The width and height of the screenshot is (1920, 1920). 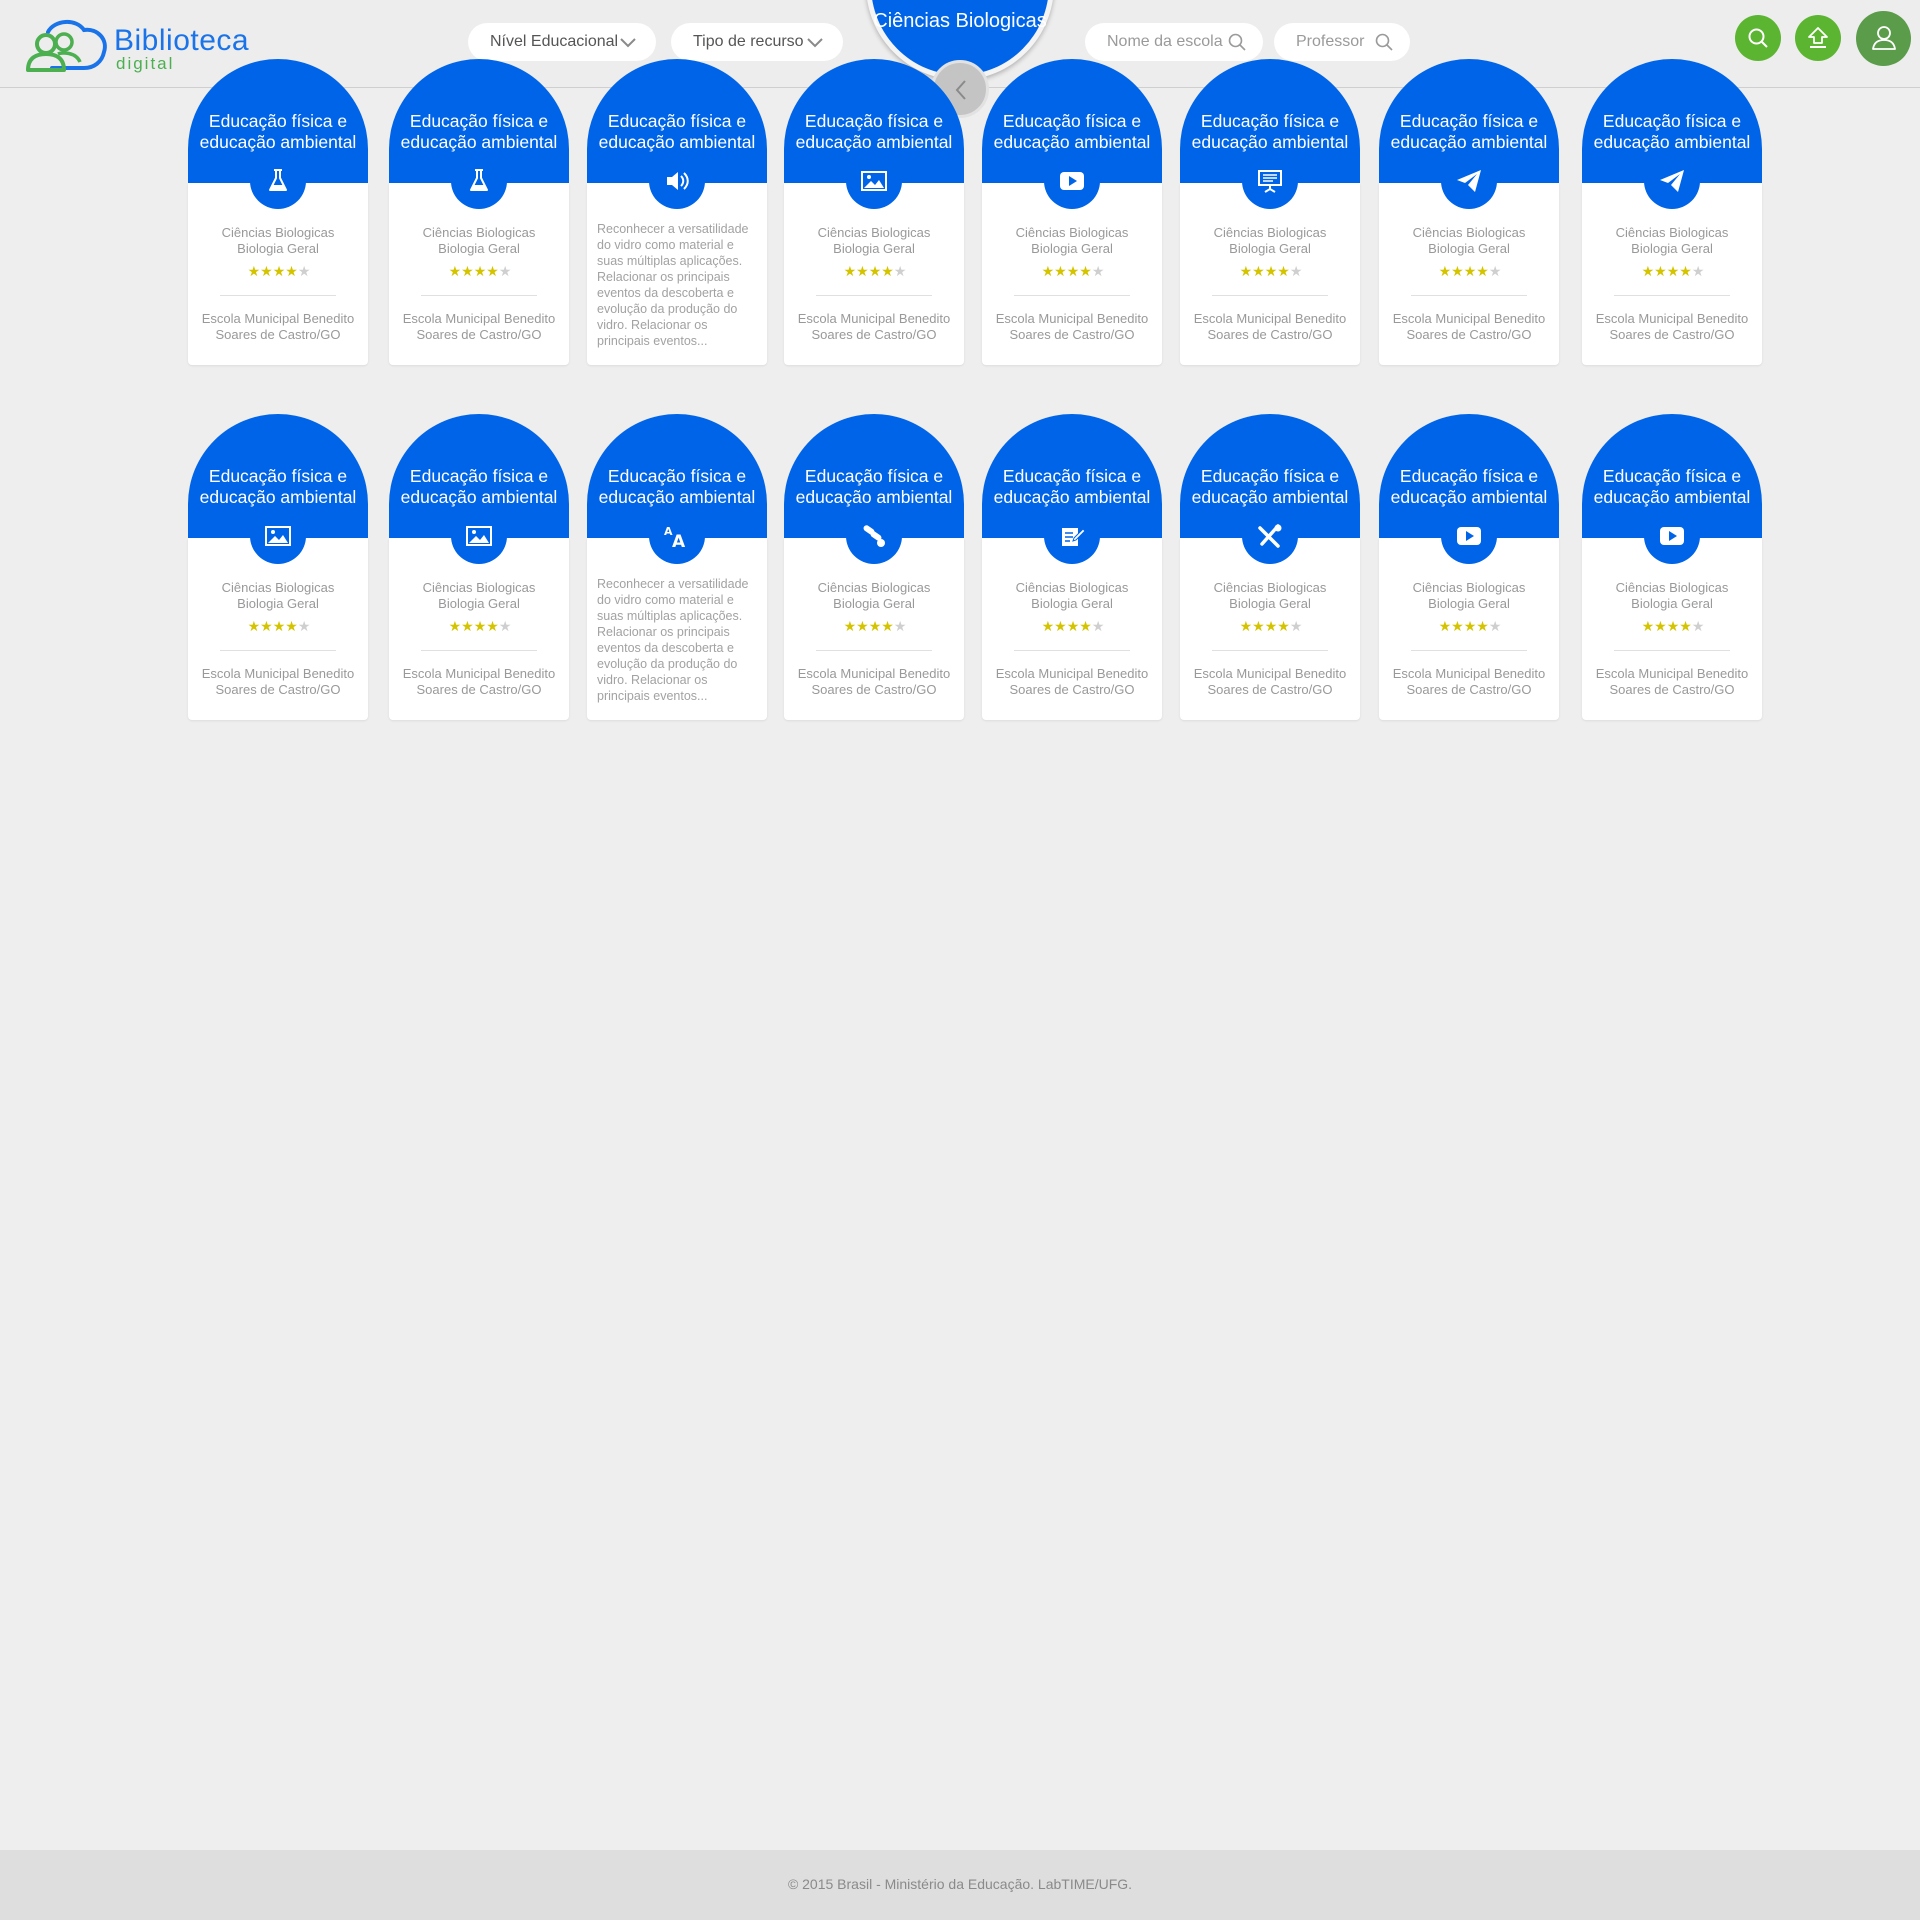 What do you see at coordinates (1883, 38) in the screenshot?
I see `user-profile-button` at bounding box center [1883, 38].